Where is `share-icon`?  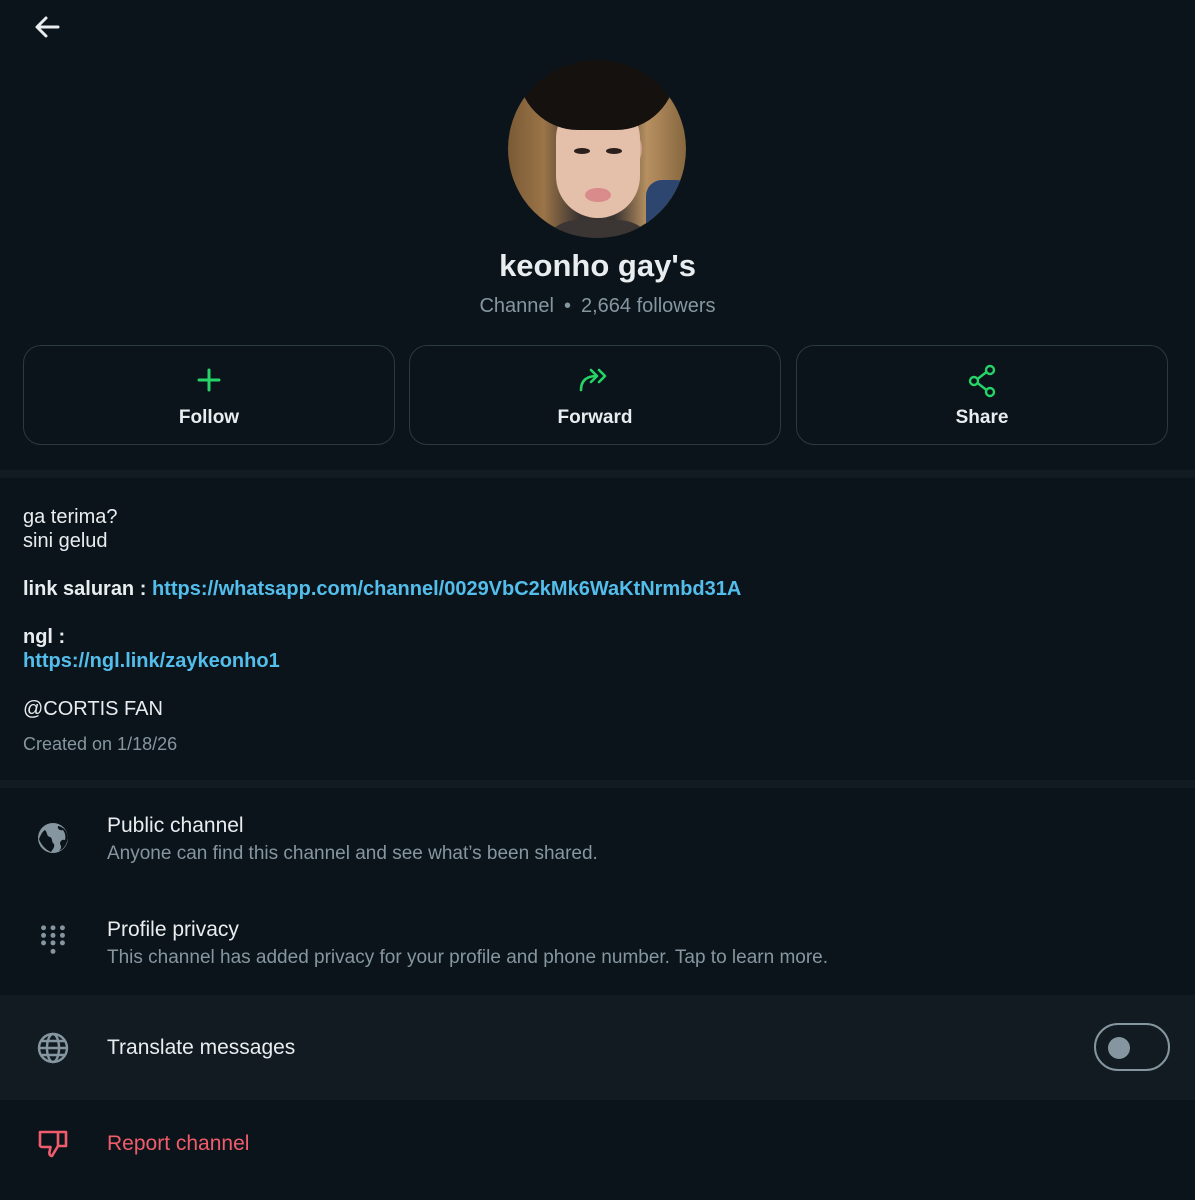
share-icon is located at coordinates (982, 381).